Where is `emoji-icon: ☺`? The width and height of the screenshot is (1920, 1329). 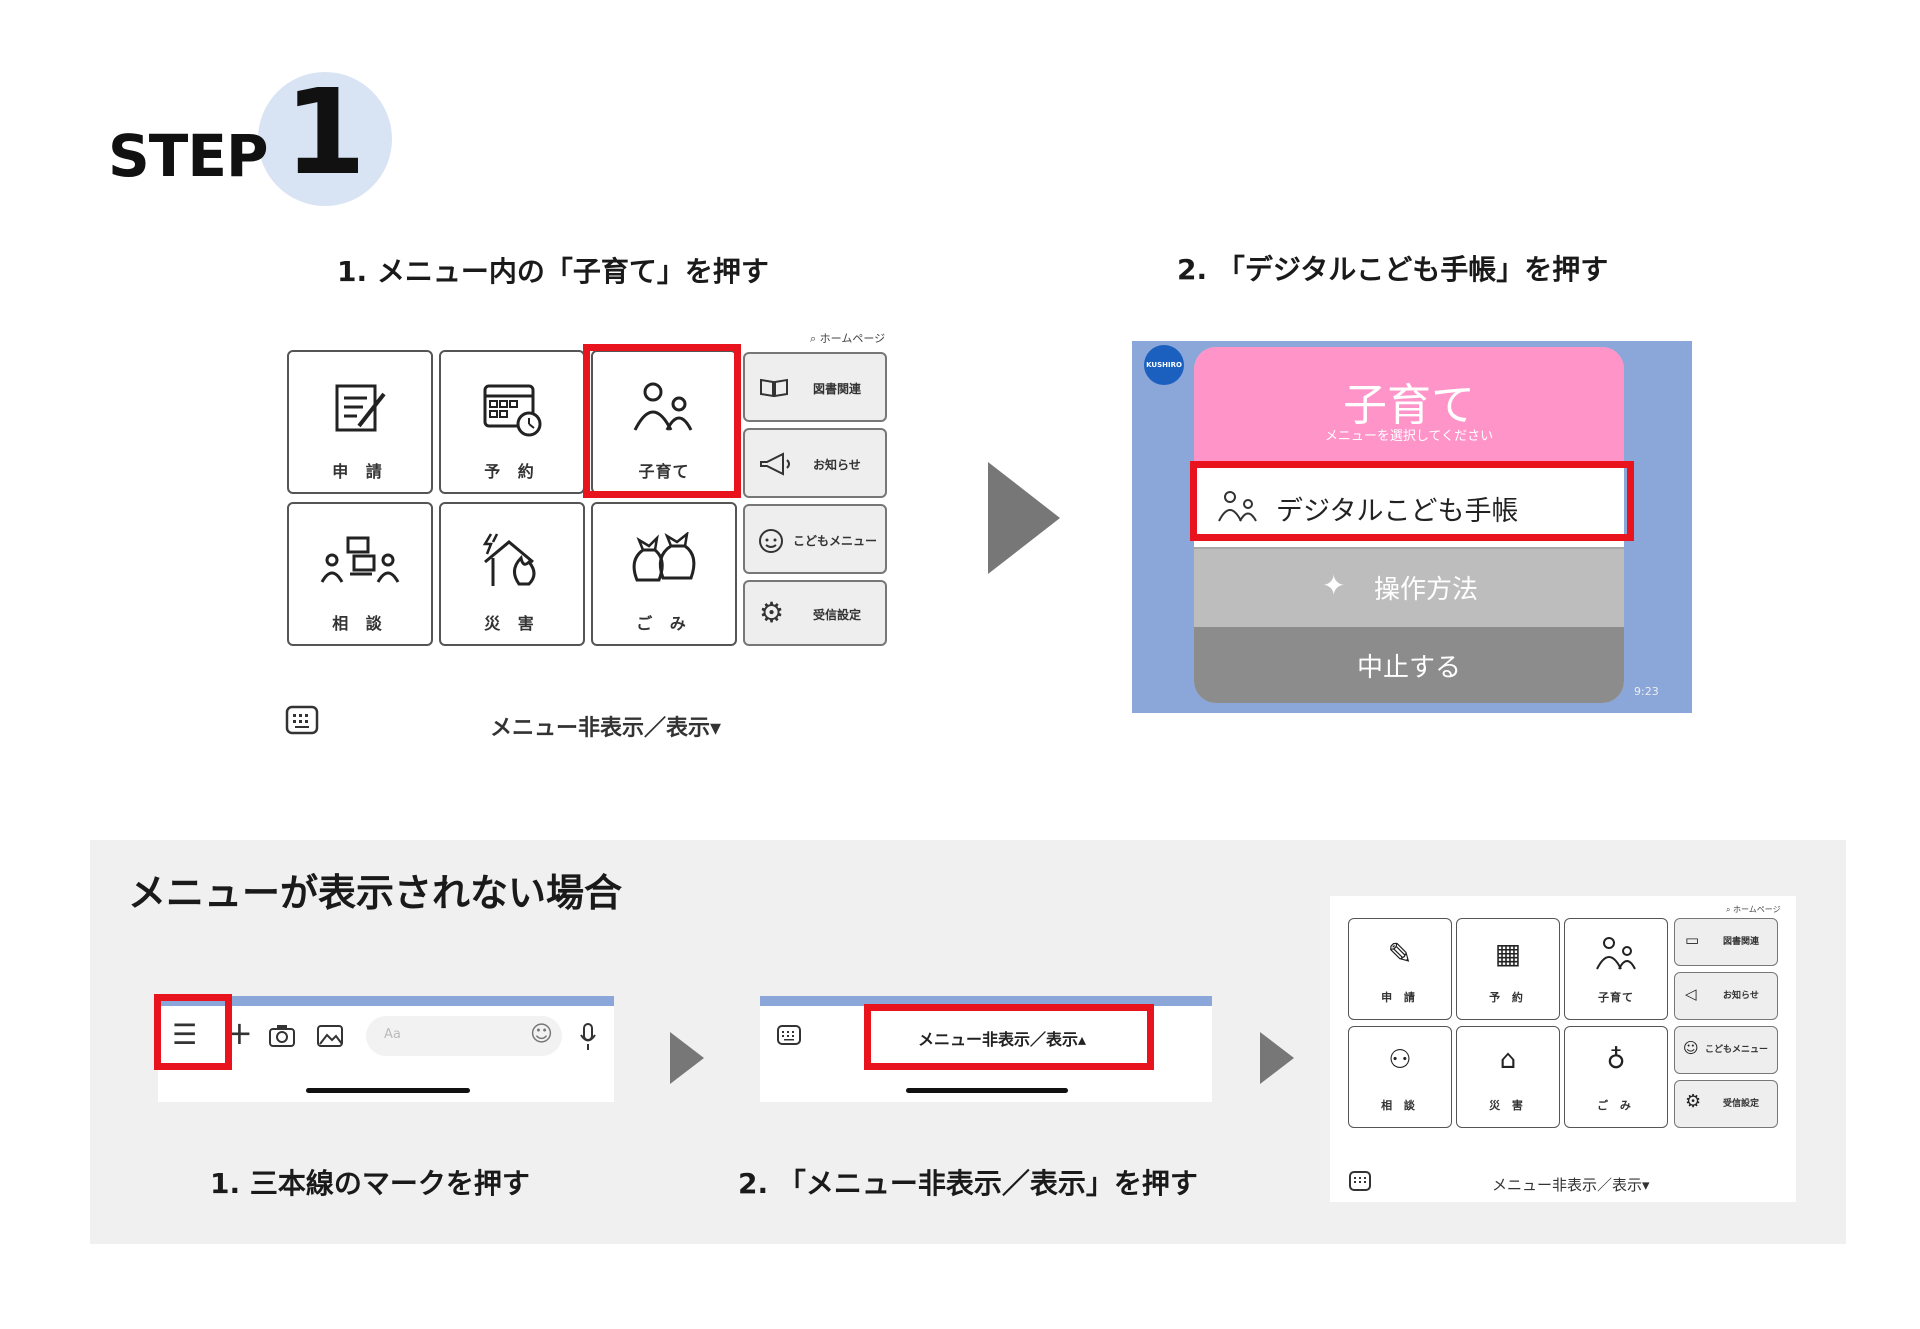
emoji-icon: ☺ is located at coordinates (541, 1034).